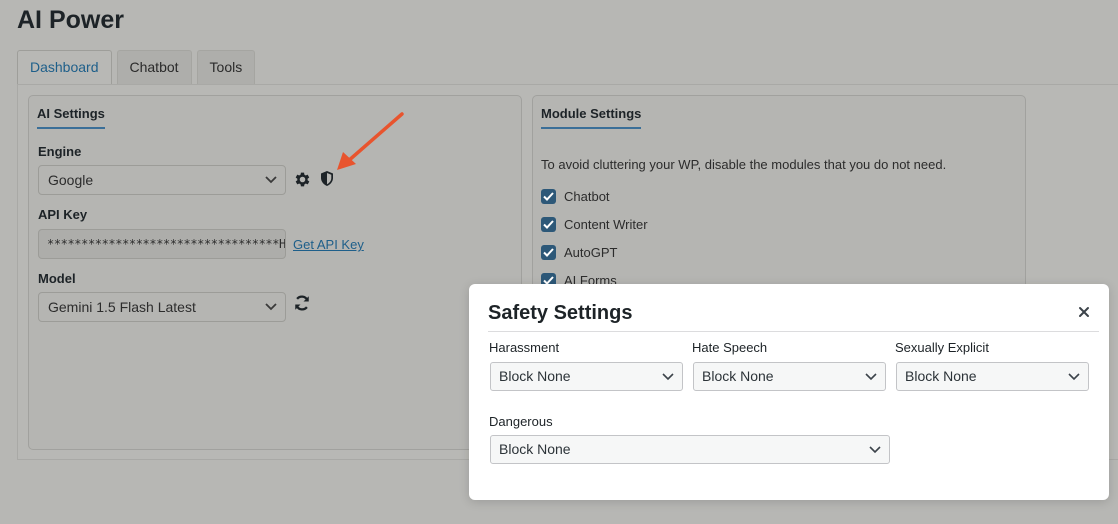 The width and height of the screenshot is (1118, 524). Describe the element at coordinates (70, 20) in the screenshot. I see `page-title: AI Power` at that location.